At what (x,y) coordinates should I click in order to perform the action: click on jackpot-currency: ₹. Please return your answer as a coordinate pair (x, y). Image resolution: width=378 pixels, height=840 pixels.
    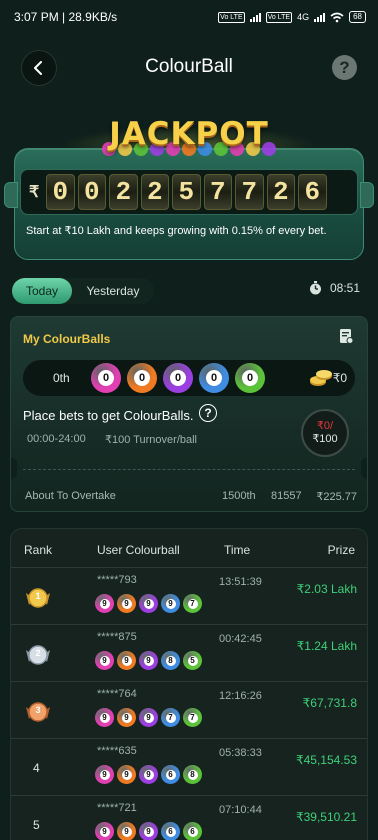
    Looking at the image, I should click on (34, 192).